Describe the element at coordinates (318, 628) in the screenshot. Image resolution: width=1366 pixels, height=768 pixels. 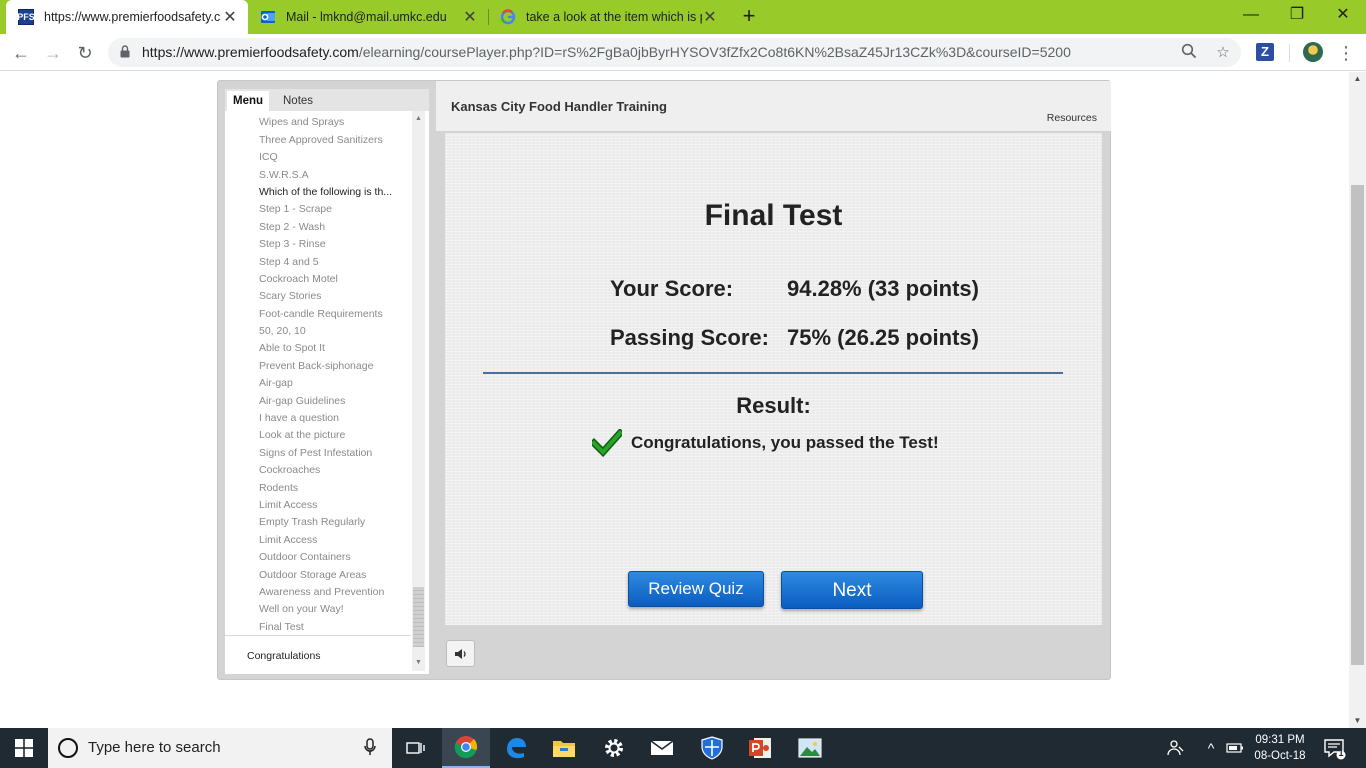
I see `menu-item: Final Test` at that location.